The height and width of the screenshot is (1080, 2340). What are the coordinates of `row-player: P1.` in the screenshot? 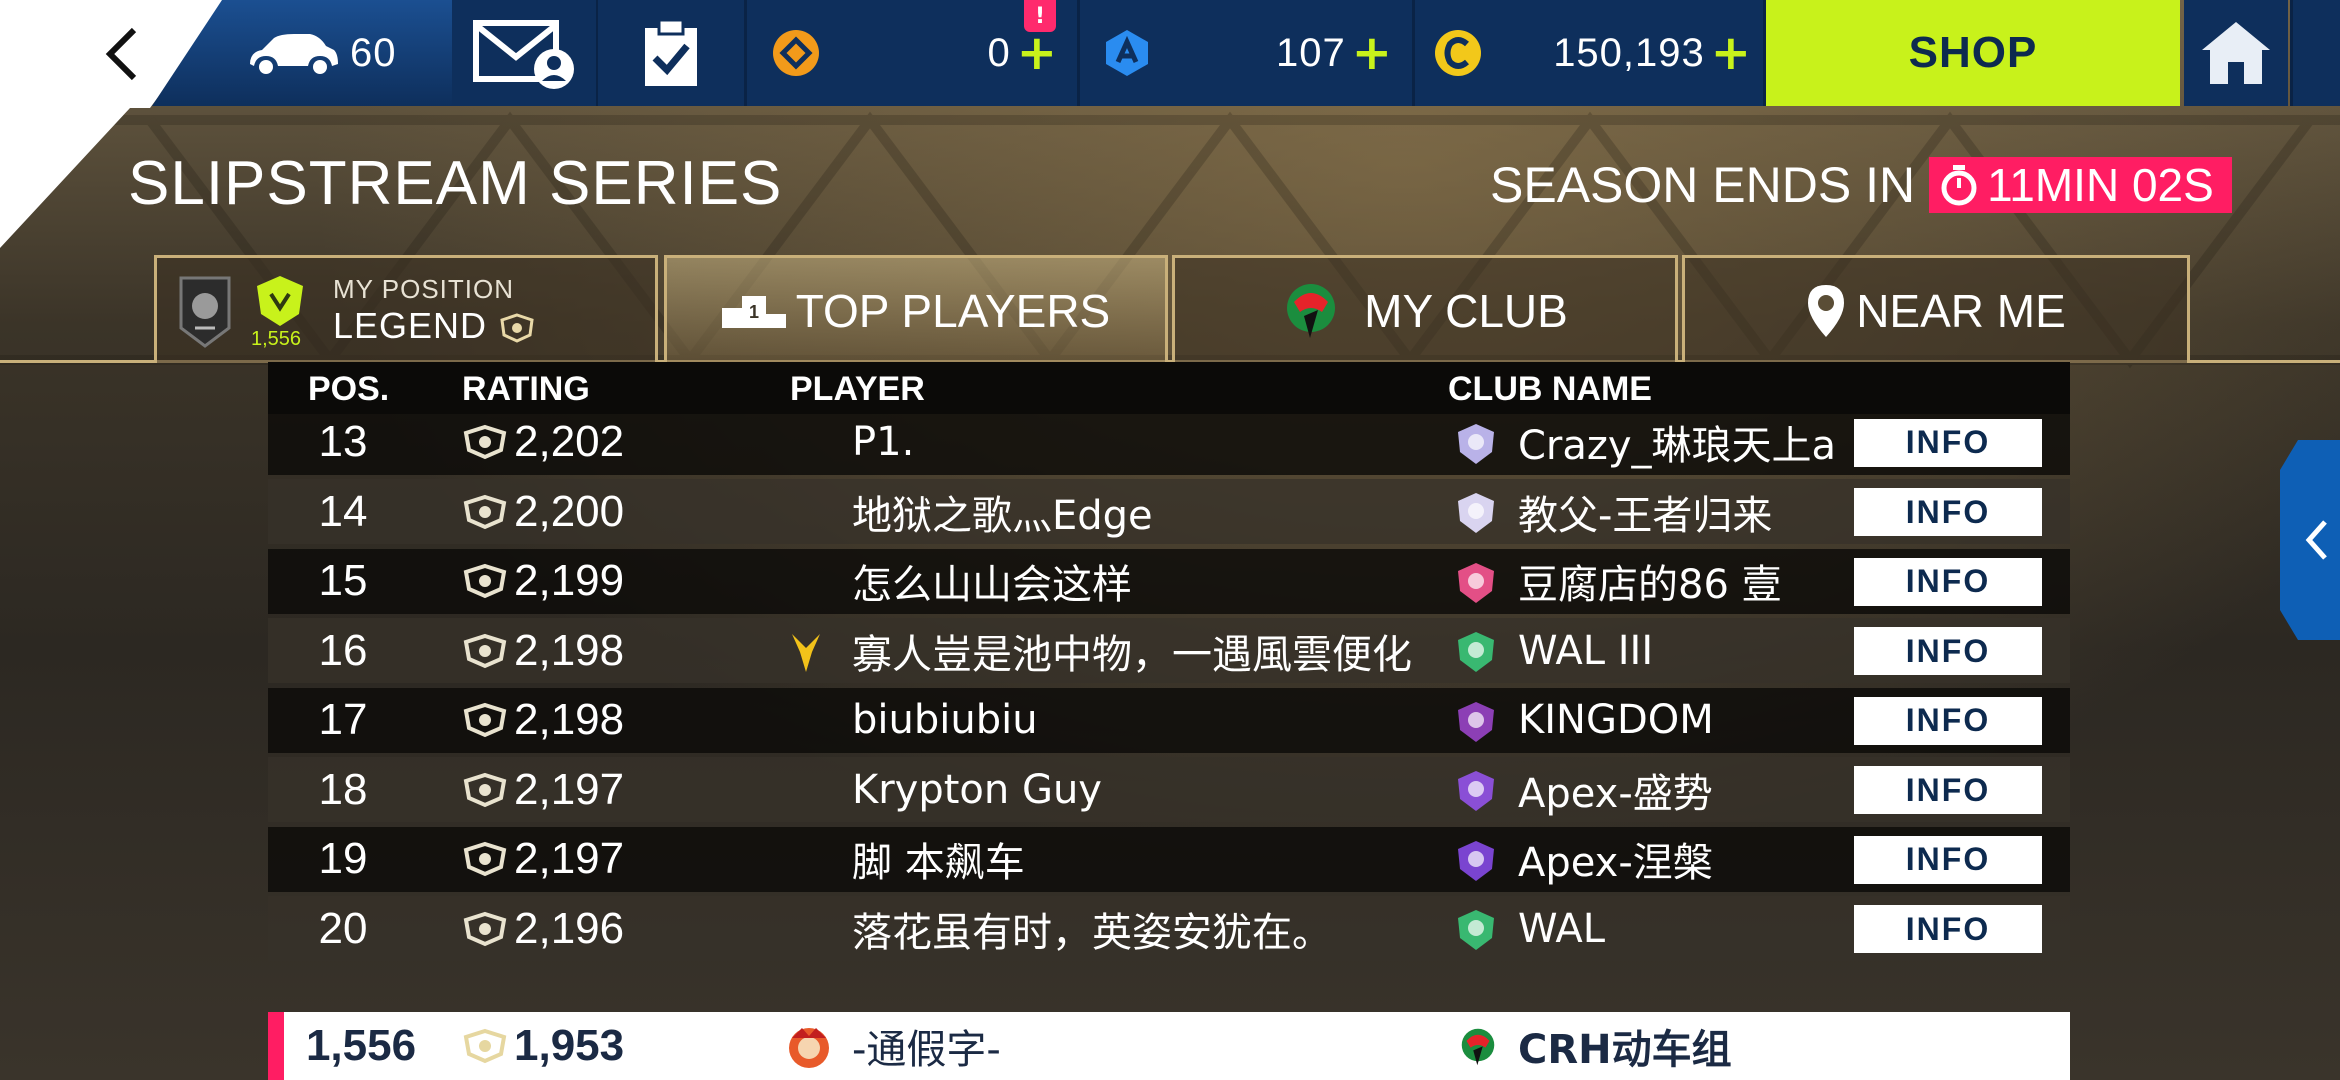 It's located at (883, 442).